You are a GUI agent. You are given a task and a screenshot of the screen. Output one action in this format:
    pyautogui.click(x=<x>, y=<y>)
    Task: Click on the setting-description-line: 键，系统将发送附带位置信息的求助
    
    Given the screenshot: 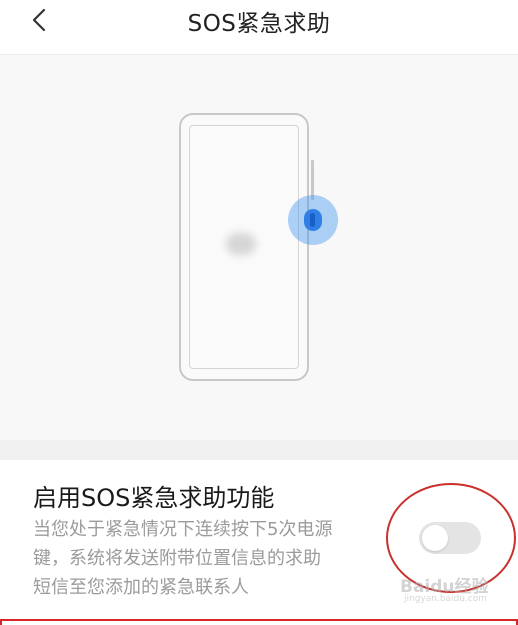 What is the action you would take?
    pyautogui.click(x=177, y=558)
    